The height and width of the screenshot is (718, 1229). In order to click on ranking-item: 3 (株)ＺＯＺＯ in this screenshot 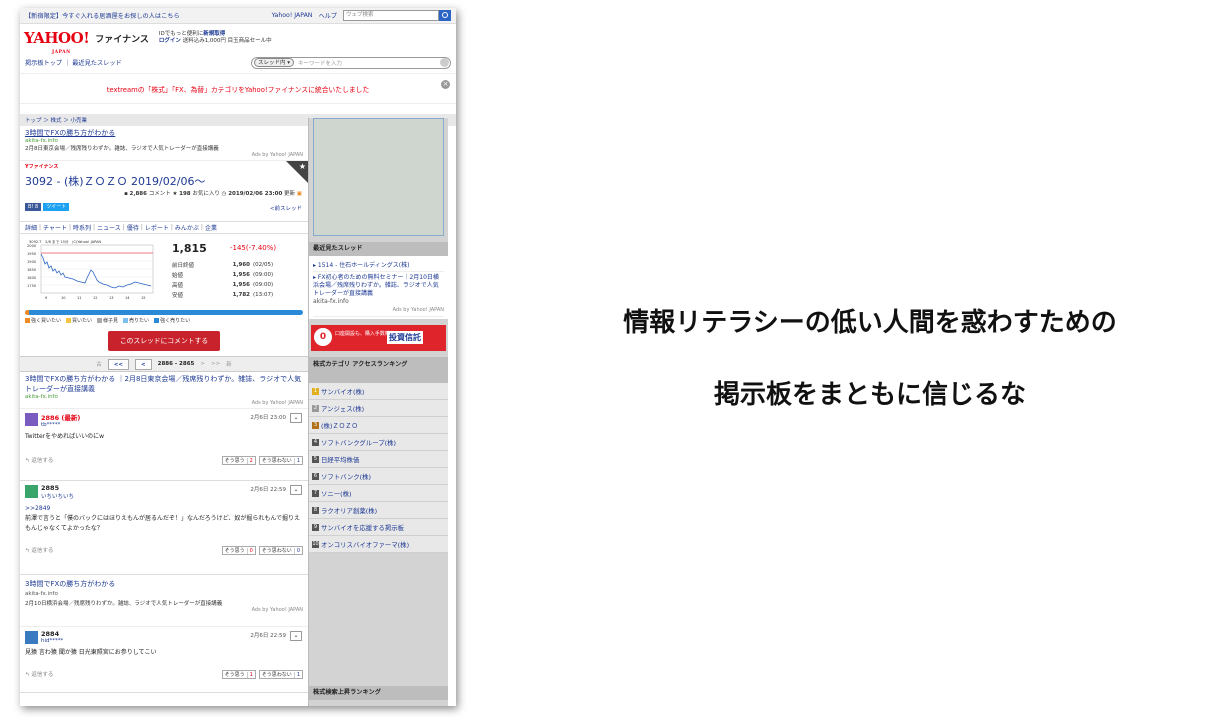, I will do `click(378, 425)`.